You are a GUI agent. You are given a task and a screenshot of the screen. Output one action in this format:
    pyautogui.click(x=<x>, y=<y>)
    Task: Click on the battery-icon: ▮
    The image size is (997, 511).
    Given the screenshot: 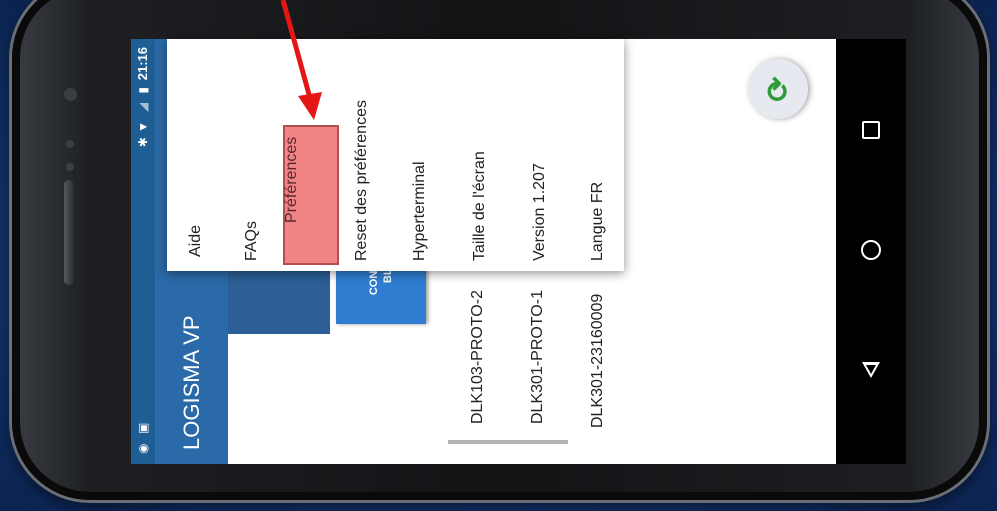 What is the action you would take?
    pyautogui.click(x=143, y=90)
    